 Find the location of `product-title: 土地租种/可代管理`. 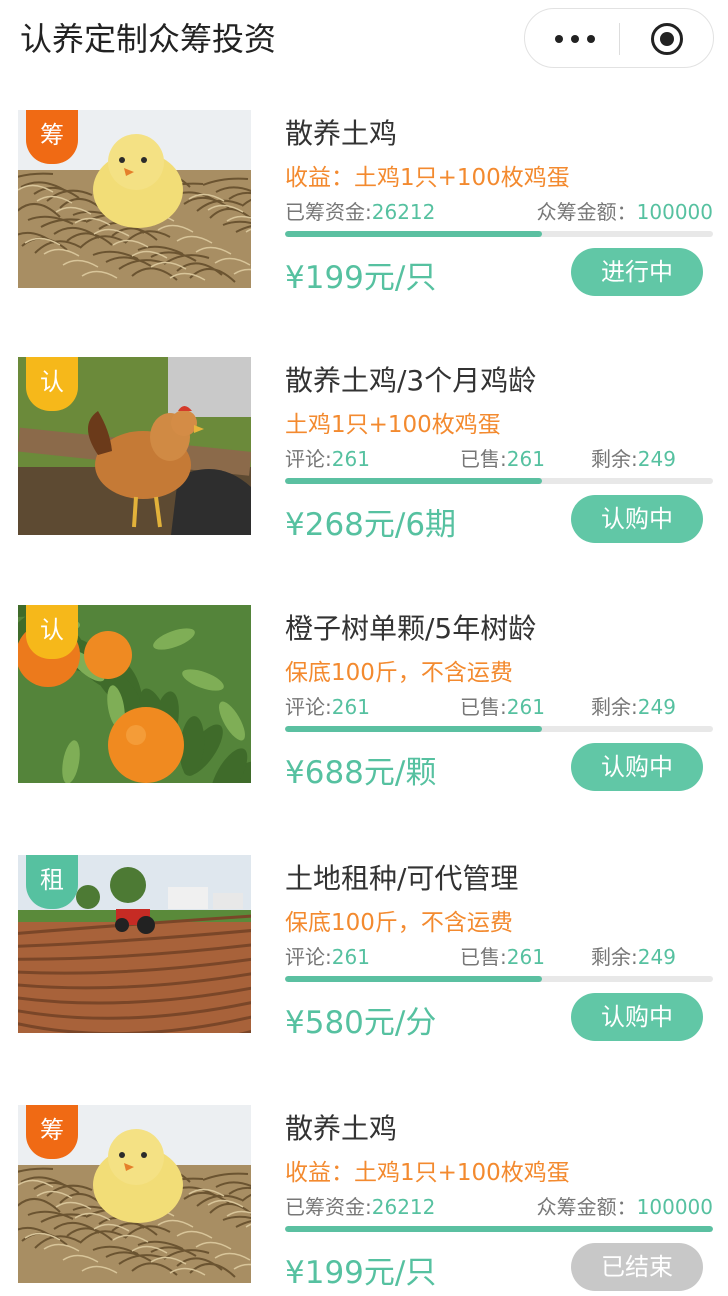

product-title: 土地租种/可代管理 is located at coordinates (401, 877).